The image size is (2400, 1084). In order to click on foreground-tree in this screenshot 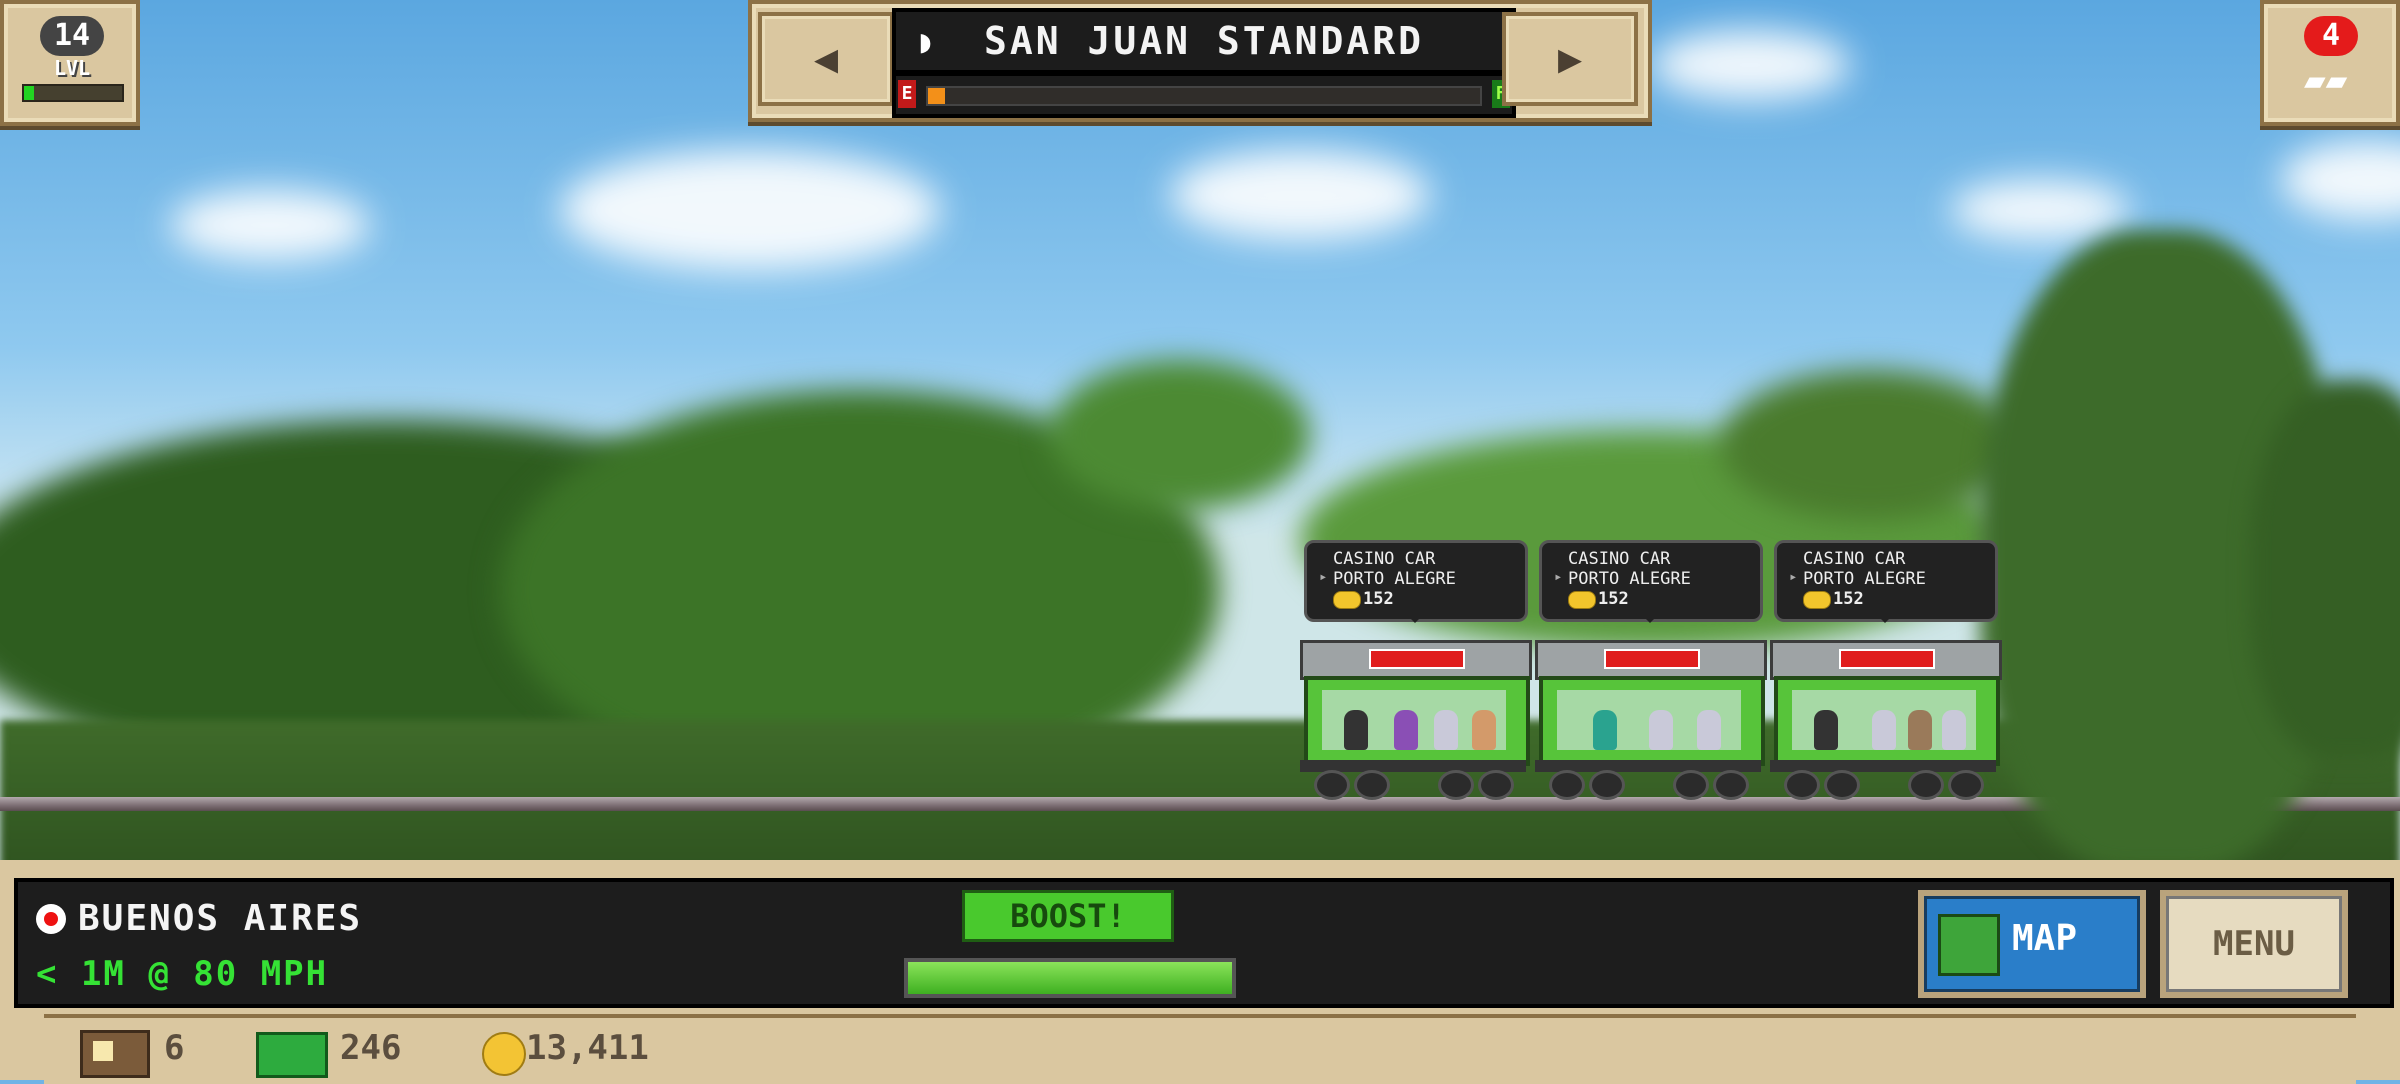, I will do `click(2325, 570)`.